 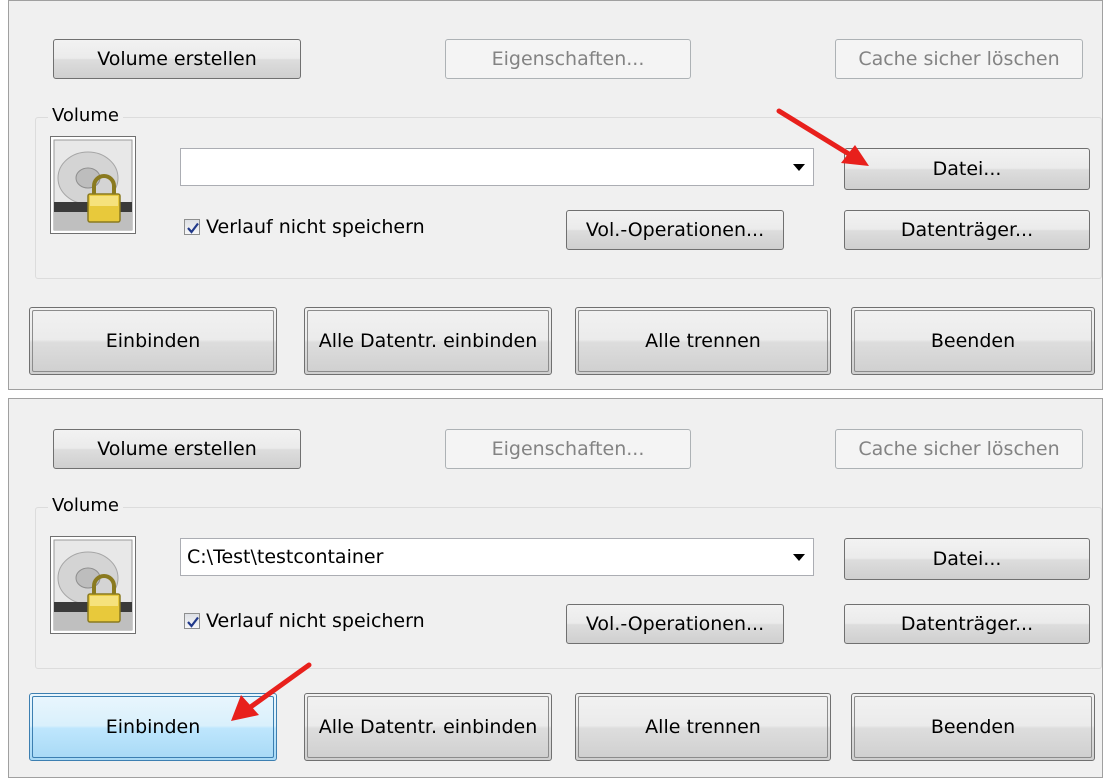 I want to click on create-volume-label: Volume erstellen, so click(x=177, y=449).